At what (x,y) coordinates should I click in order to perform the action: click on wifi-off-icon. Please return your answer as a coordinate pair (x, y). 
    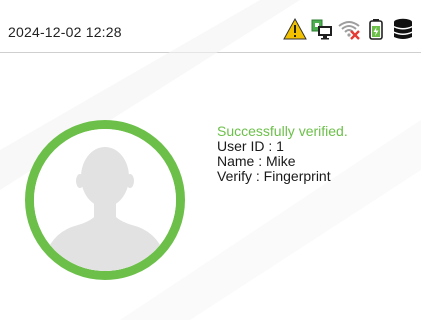
    Looking at the image, I should click on (349, 29).